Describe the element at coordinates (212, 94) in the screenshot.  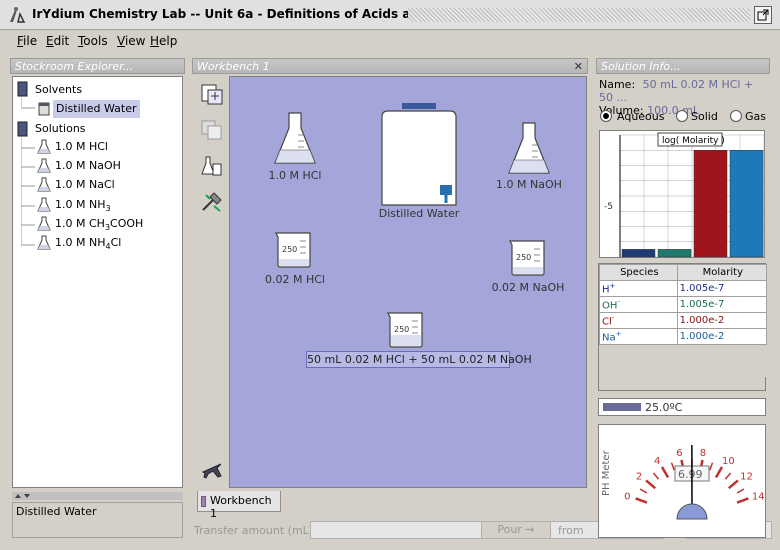
I see `new-workbench-icon` at that location.